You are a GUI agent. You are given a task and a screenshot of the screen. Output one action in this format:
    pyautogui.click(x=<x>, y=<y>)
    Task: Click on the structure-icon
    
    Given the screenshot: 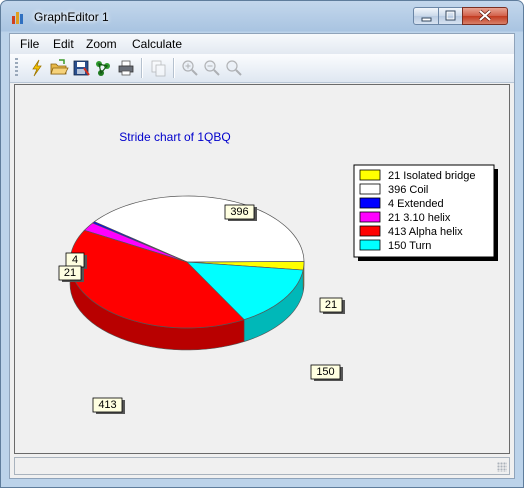 What is the action you would take?
    pyautogui.click(x=103, y=68)
    